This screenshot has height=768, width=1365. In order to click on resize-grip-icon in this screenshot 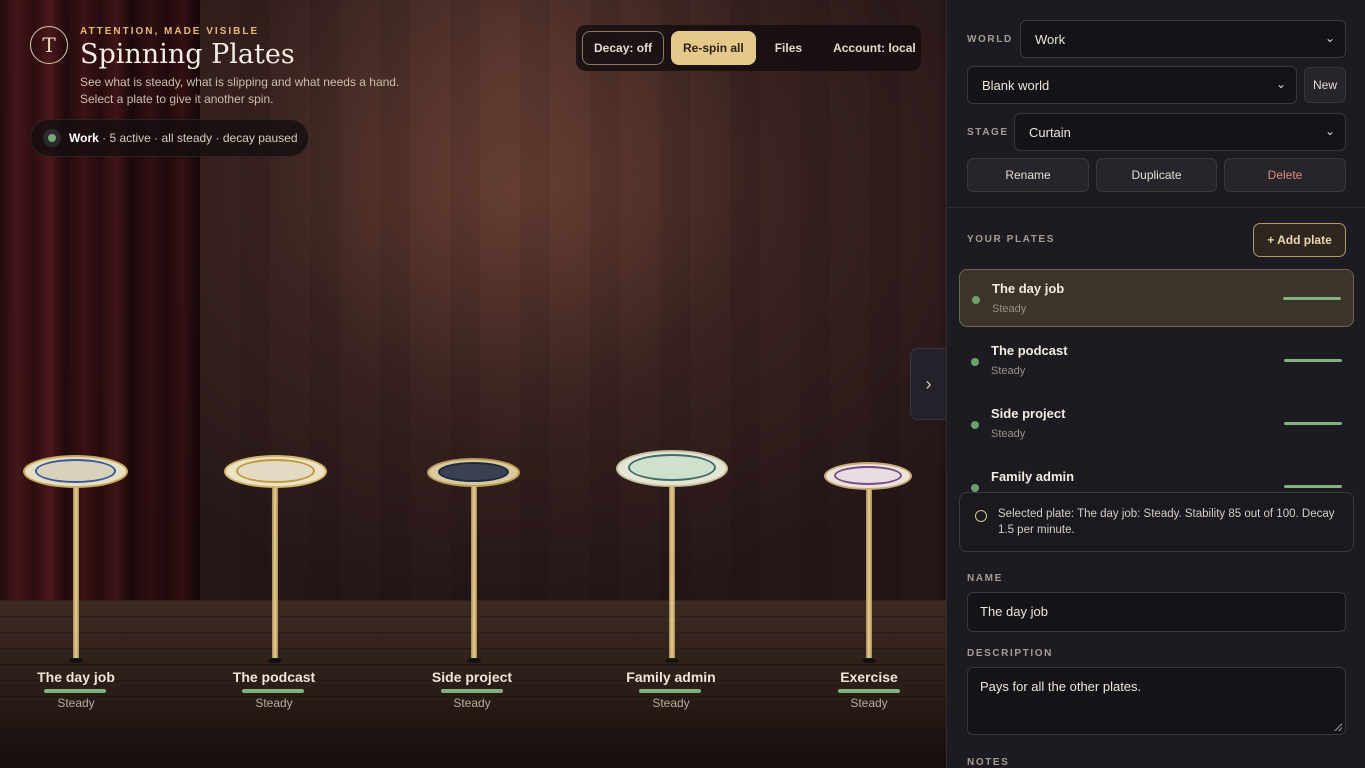, I will do `click(1338, 727)`.